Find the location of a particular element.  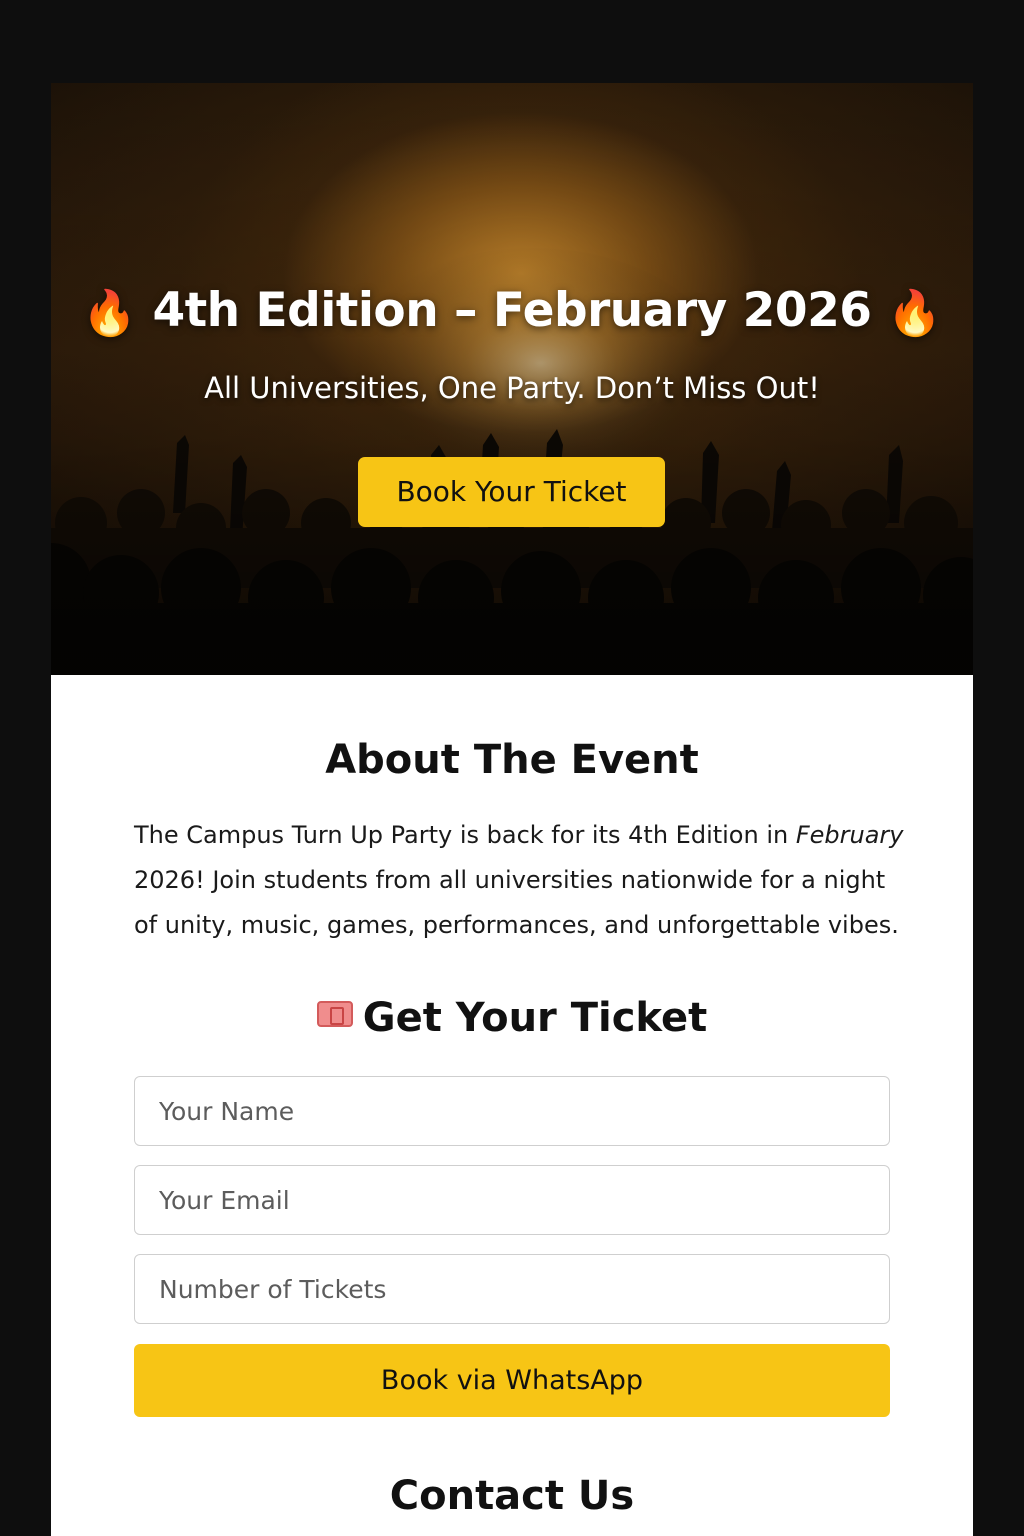

email-input is located at coordinates (512, 1200).